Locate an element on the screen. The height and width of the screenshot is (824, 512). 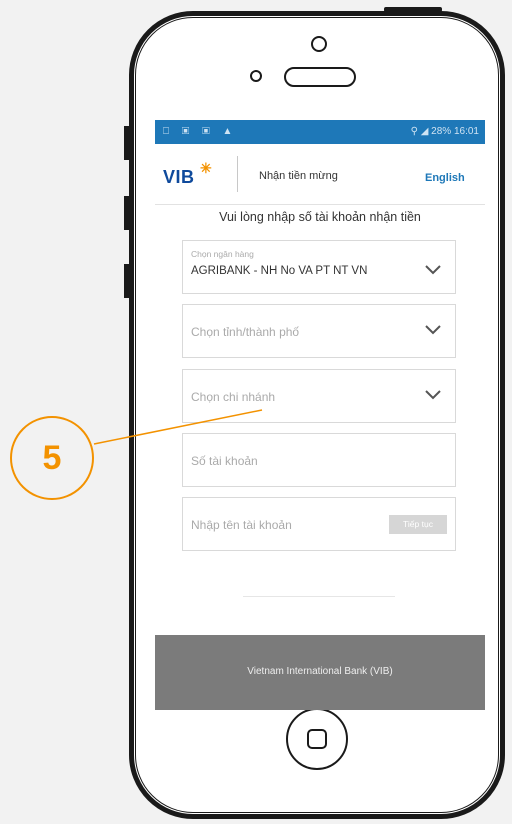
notification-icons: ⎕ ▣ ▣ ▲ is located at coordinates (200, 131).